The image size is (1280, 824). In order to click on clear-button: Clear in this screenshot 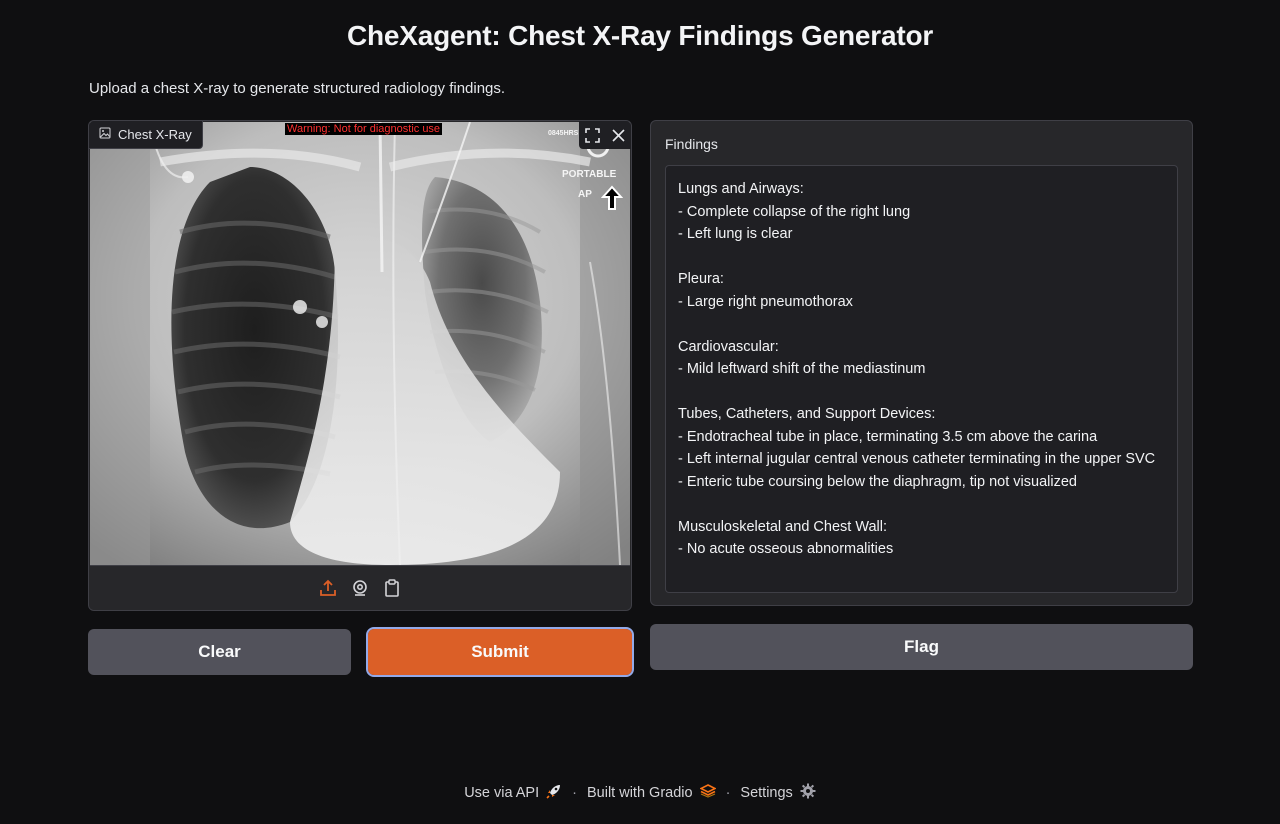, I will do `click(219, 652)`.